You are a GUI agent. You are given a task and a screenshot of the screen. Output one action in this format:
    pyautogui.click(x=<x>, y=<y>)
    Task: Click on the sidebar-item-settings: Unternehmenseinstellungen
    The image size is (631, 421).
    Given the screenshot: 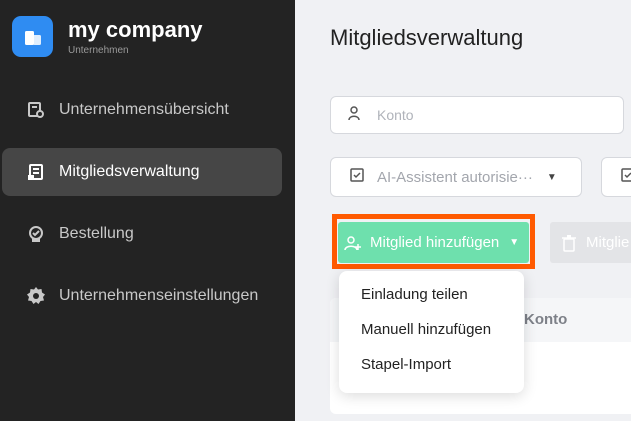 What is the action you would take?
    pyautogui.click(x=142, y=296)
    